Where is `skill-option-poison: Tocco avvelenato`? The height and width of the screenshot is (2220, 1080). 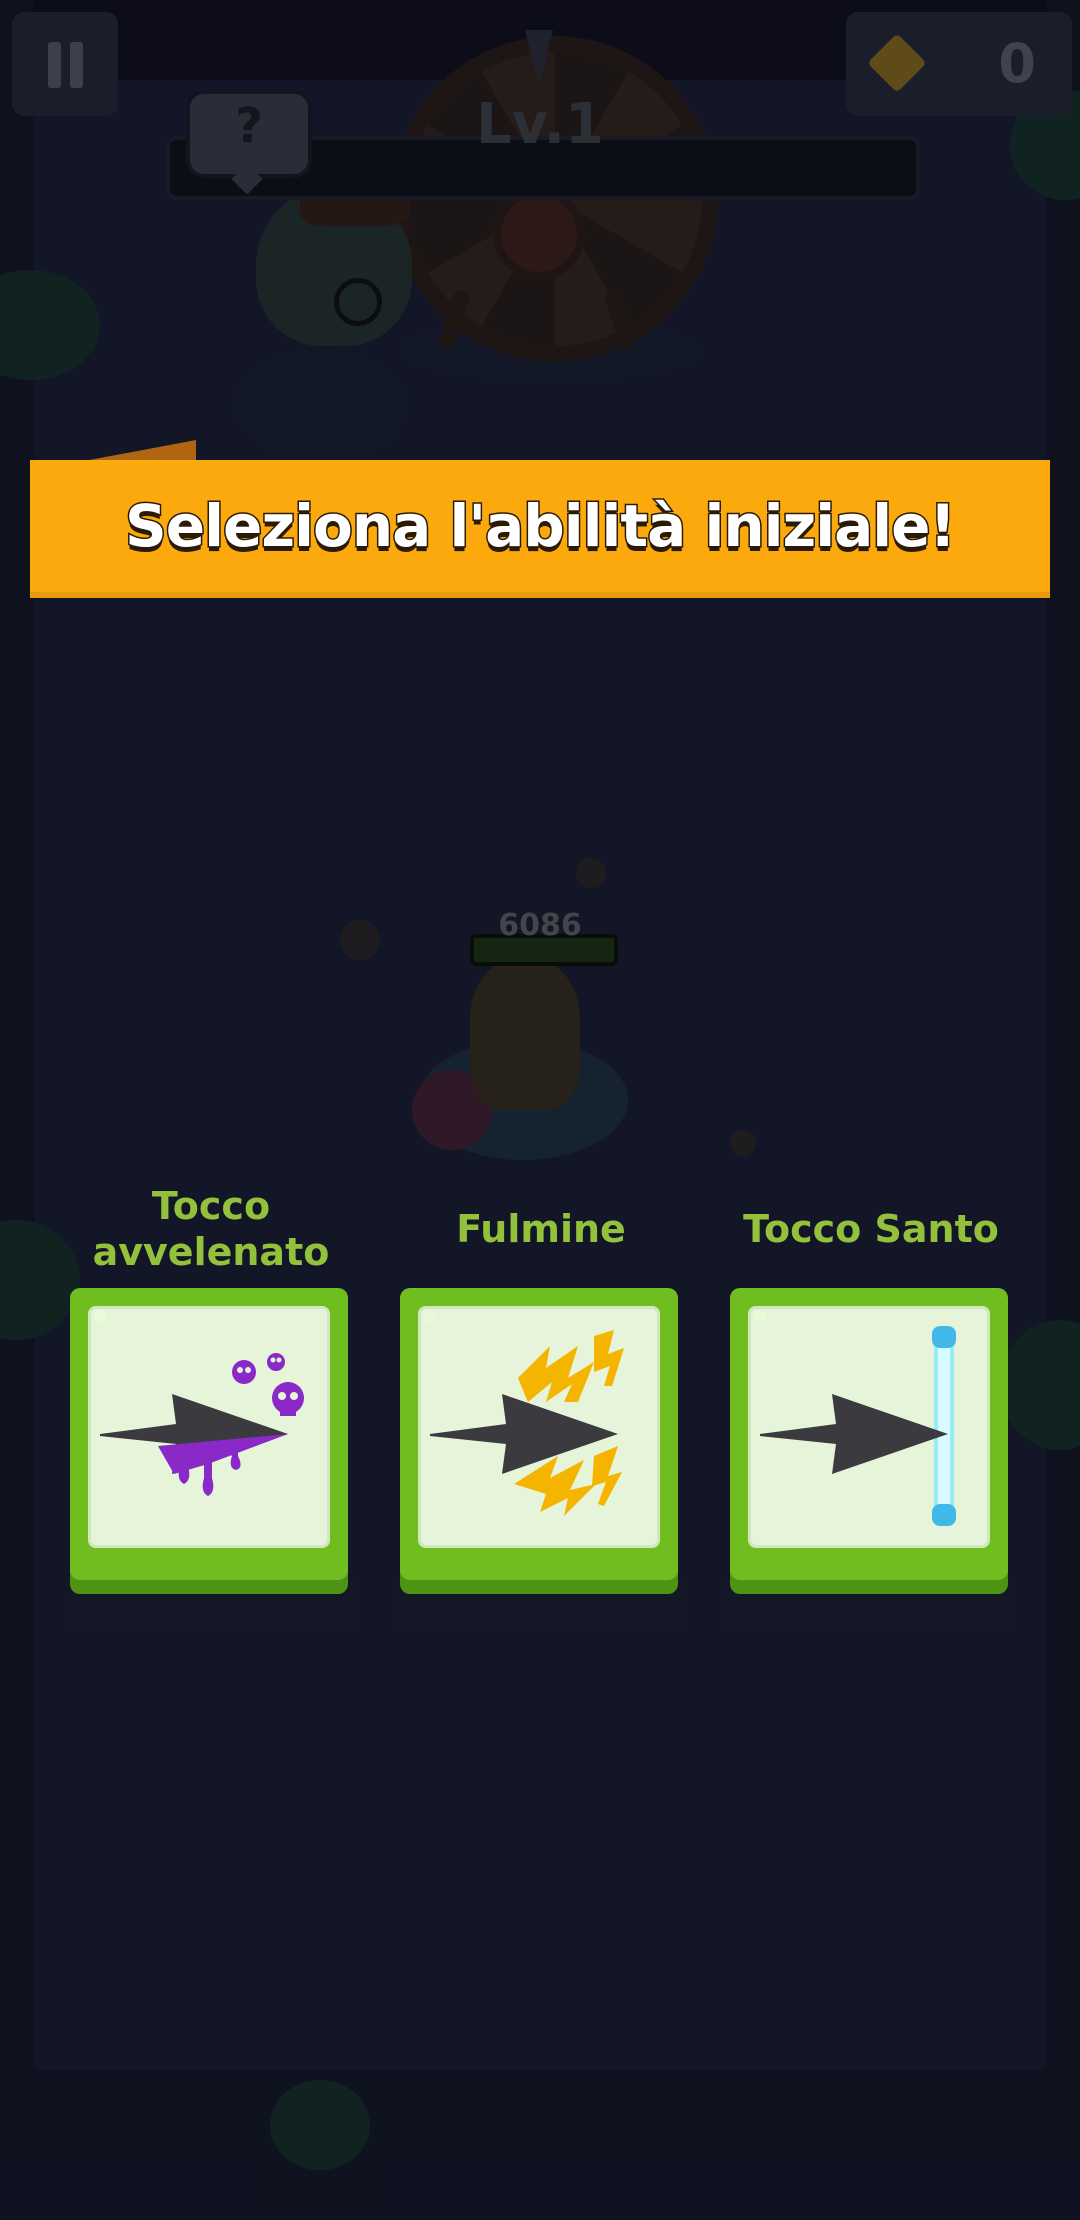 skill-option-poison: Tocco avvelenato is located at coordinates (211, 1410).